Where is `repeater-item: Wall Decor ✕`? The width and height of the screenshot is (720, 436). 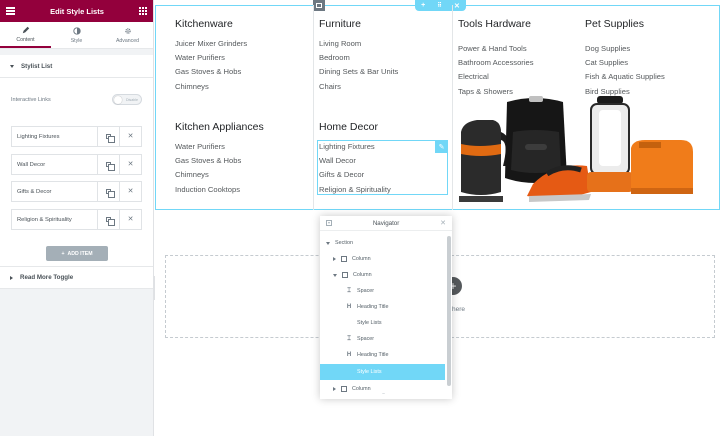 repeater-item: Wall Decor ✕ is located at coordinates (76, 164).